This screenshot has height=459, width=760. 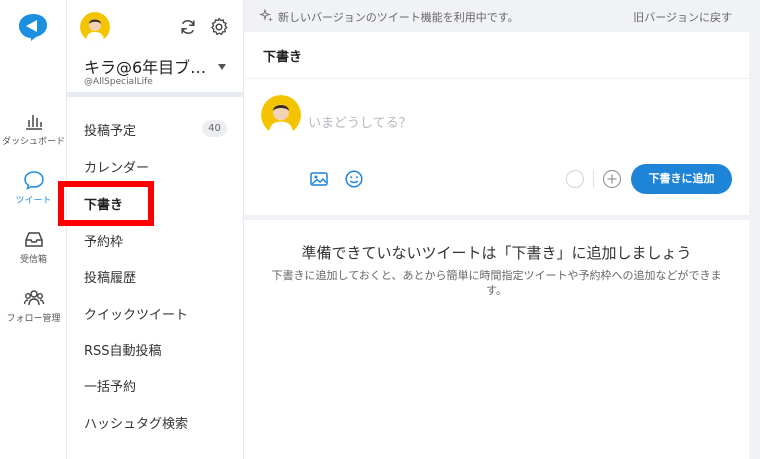 What do you see at coordinates (116, 166) in the screenshot?
I see `menu-item-calendar: カレンダー` at bounding box center [116, 166].